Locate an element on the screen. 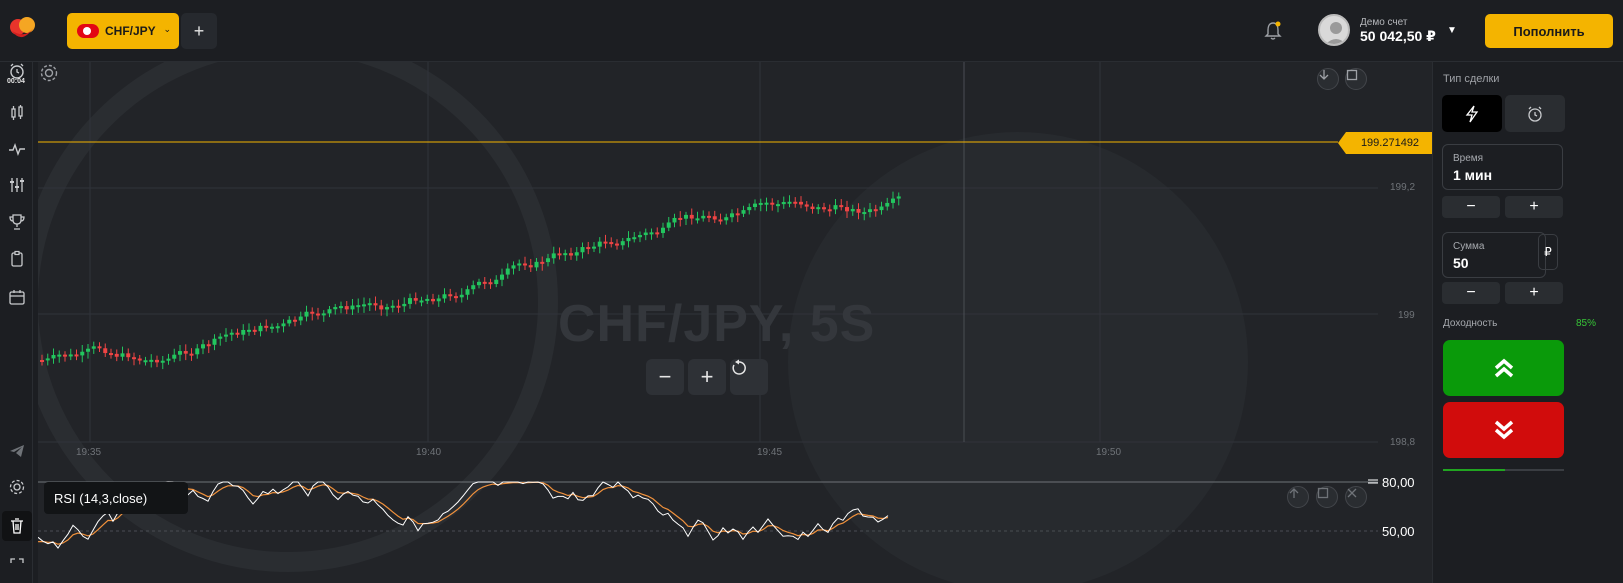  current-price-tag: 199.271492 is located at coordinates (1387, 143).